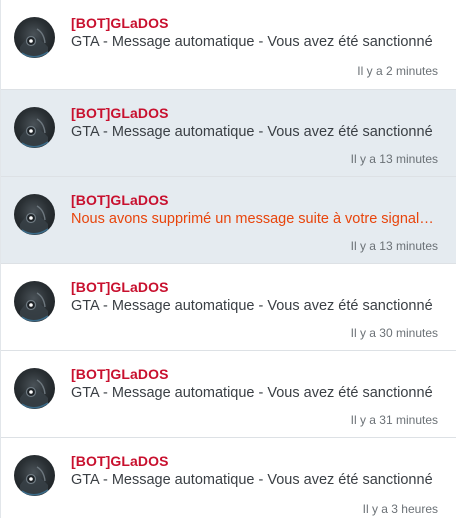  Describe the element at coordinates (394, 420) in the screenshot. I see `notification-time: Il y a 31 minutes` at that location.